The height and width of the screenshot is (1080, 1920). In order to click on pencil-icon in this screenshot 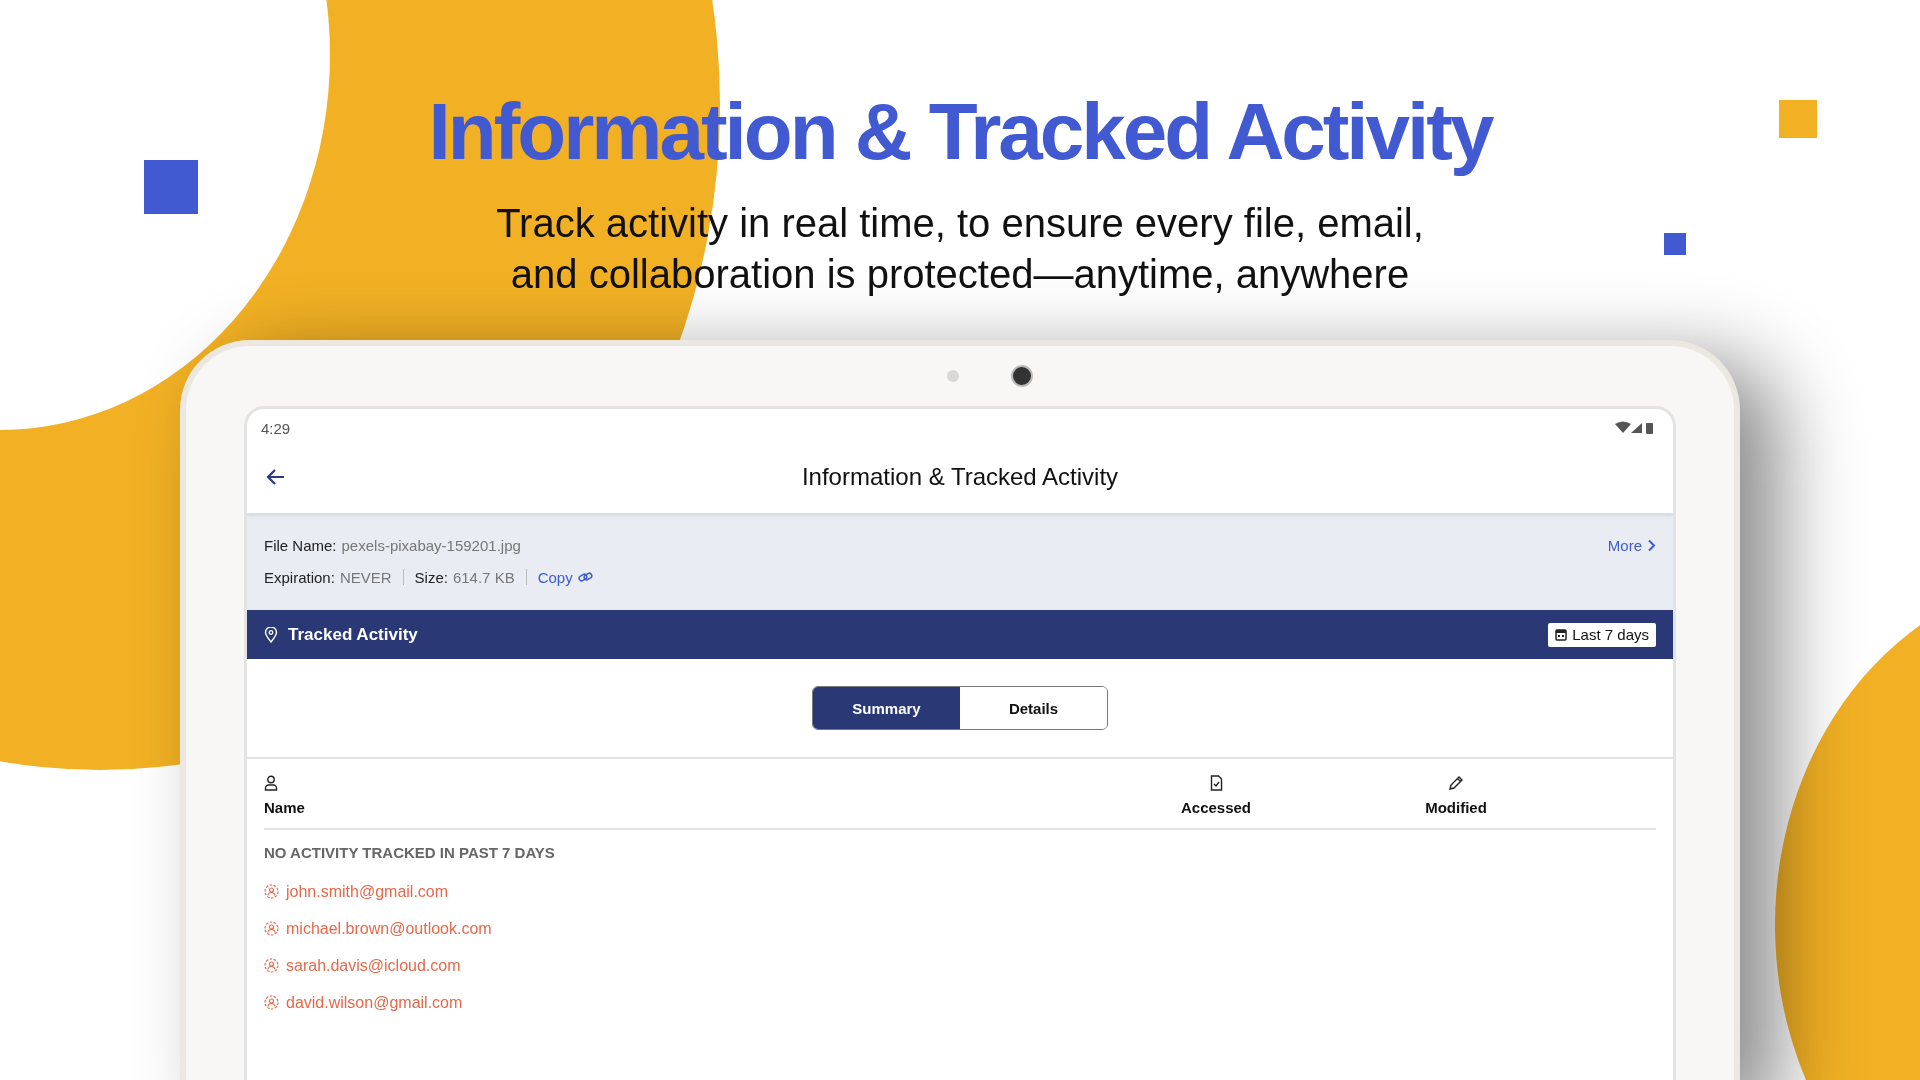, I will do `click(1456, 783)`.